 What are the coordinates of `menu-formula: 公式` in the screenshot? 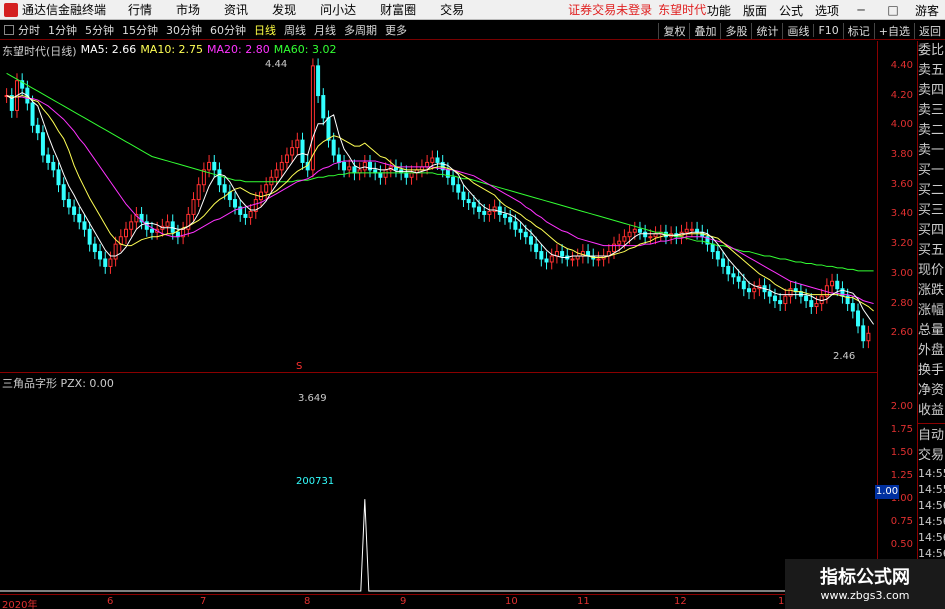 It's located at (791, 10).